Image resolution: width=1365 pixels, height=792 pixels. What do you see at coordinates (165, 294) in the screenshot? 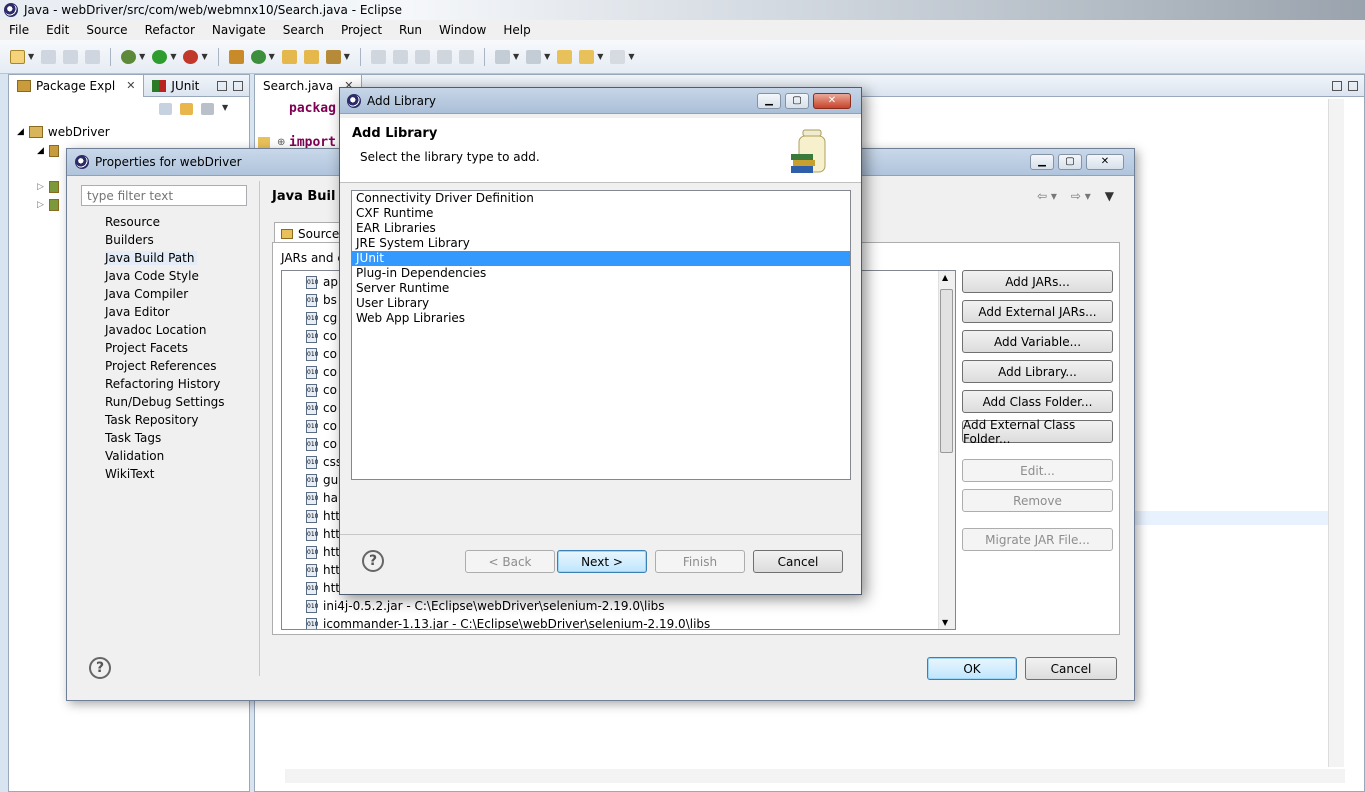
I see `nav-item-java-compiler: Java Compiler` at bounding box center [165, 294].